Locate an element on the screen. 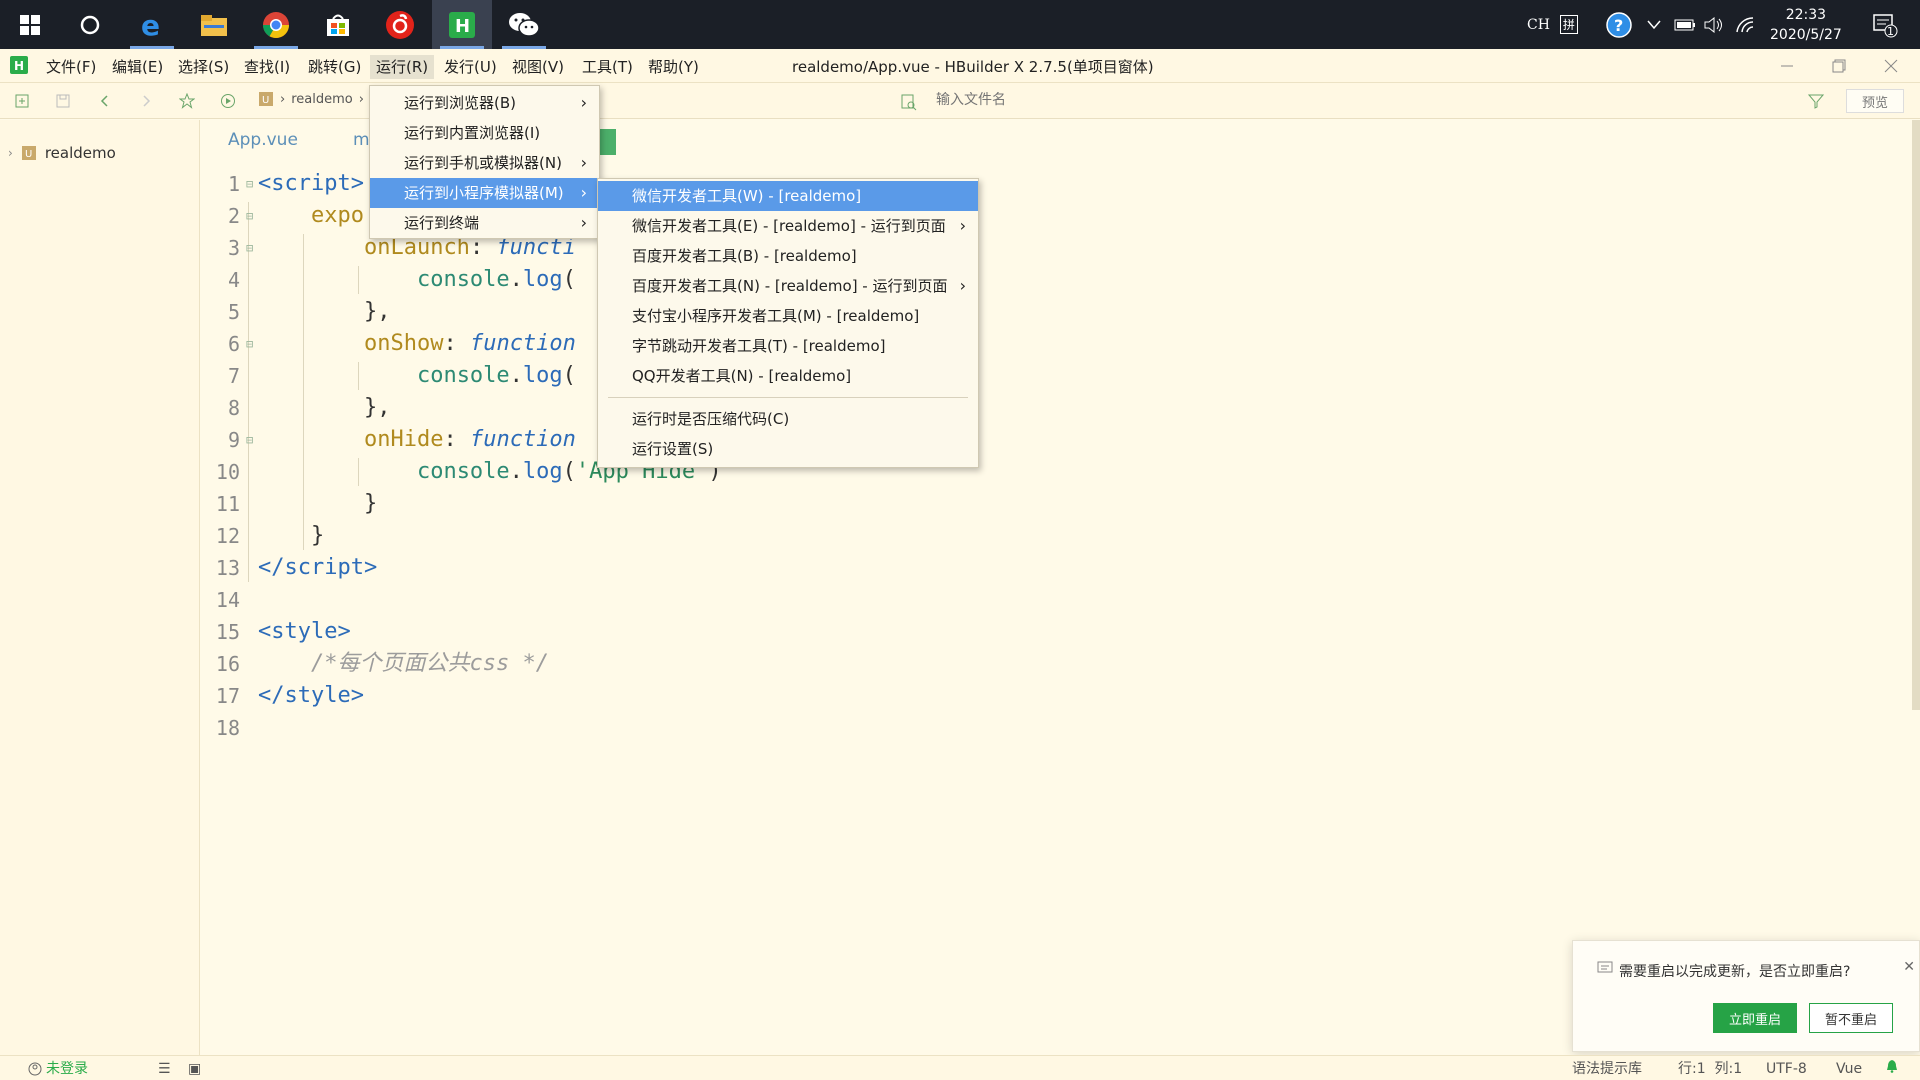 This screenshot has height=1080, width=1920. tab-second: m is located at coordinates (361, 140).